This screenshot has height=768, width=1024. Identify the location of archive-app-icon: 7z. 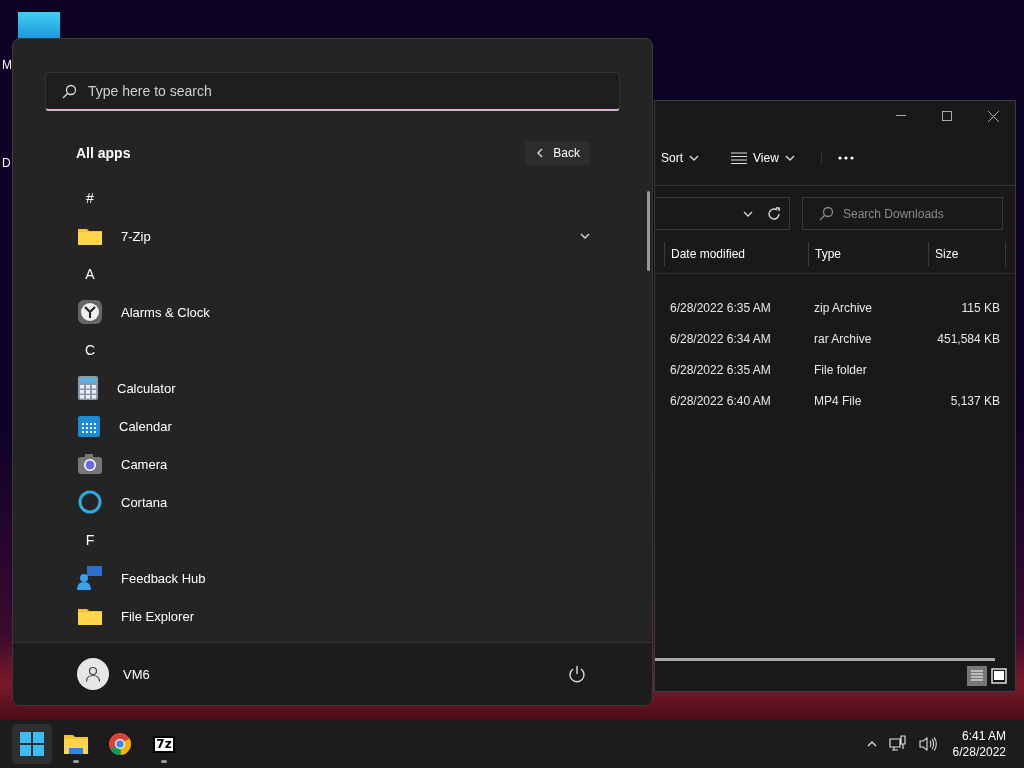
(164, 744).